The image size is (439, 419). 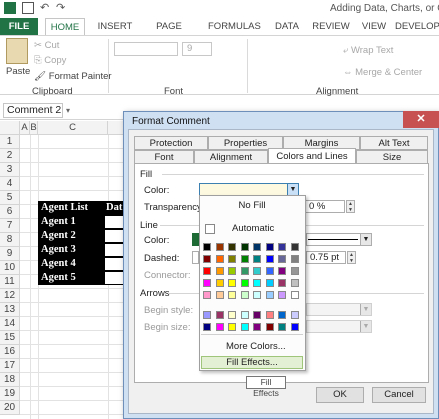 I want to click on row-header: 8, so click(x=10, y=240).